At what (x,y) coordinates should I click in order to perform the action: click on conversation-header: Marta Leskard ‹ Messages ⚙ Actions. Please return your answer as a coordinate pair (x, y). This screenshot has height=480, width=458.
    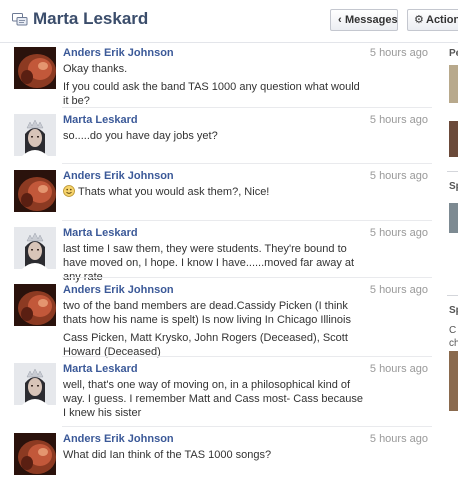
    Looking at the image, I should click on (229, 21).